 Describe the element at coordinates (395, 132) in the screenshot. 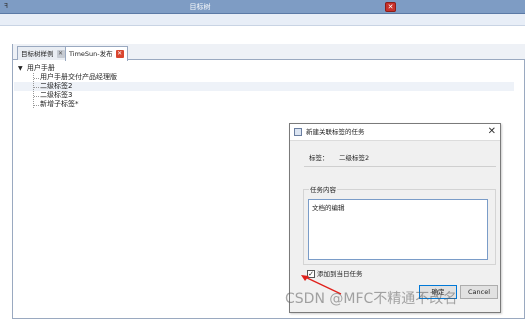

I see `dialog-title-bar: 新建关联标签的任务 ✕` at that location.